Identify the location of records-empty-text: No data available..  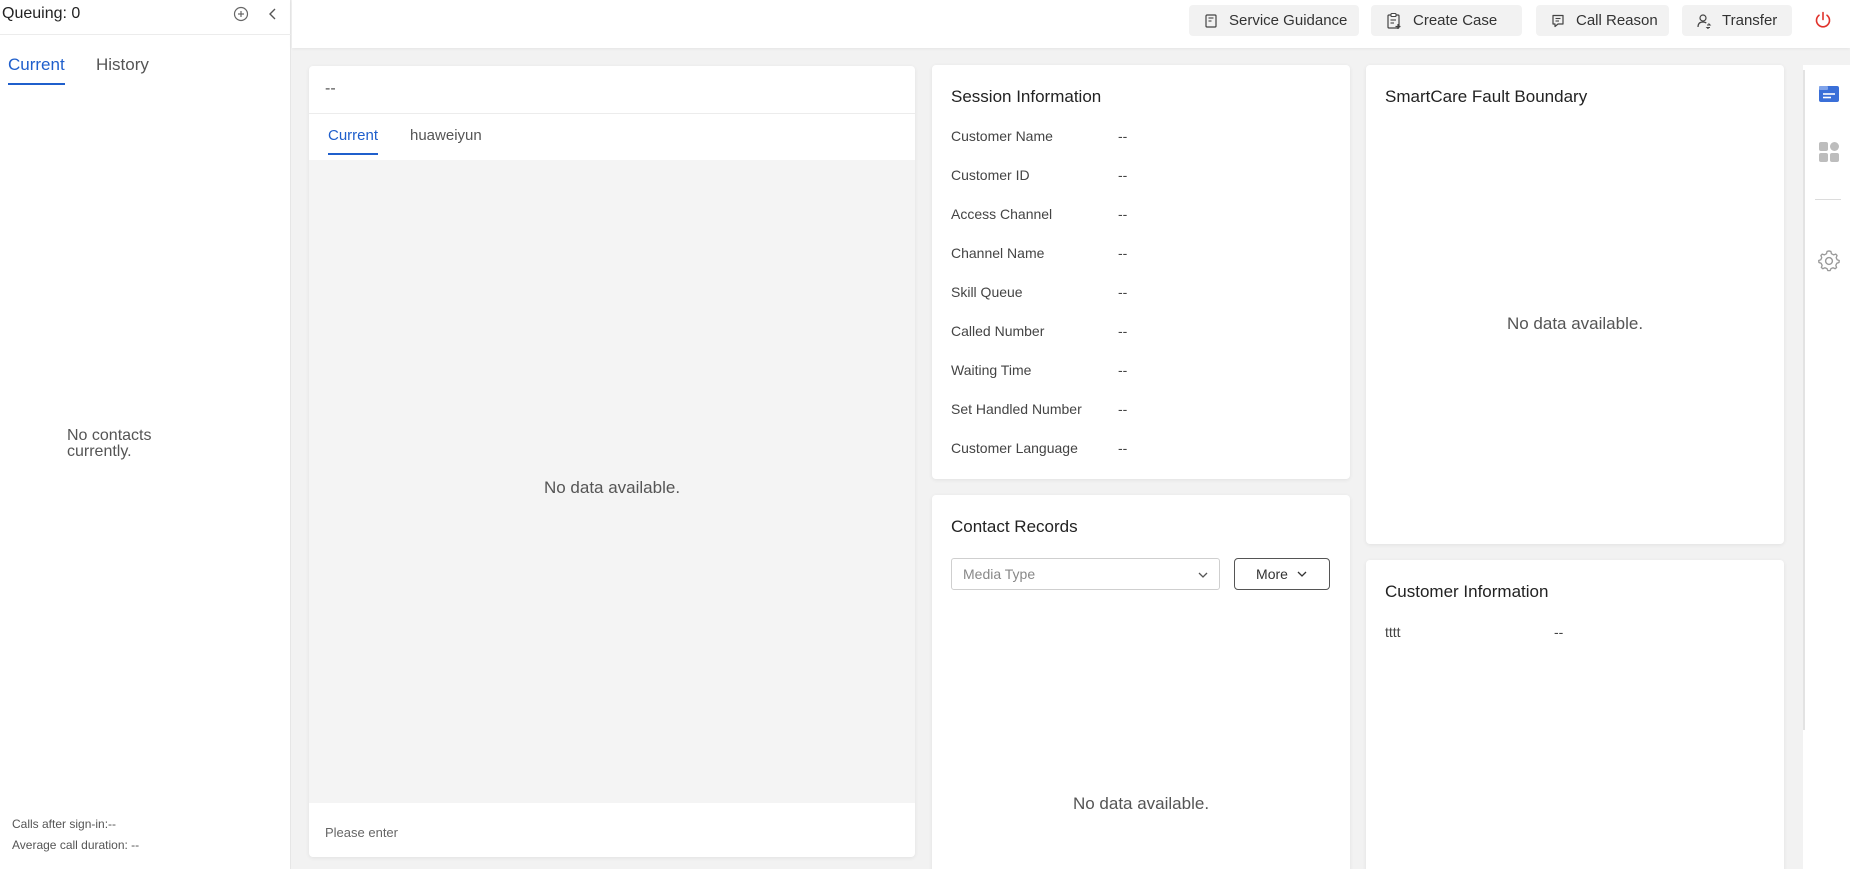
(1141, 803).